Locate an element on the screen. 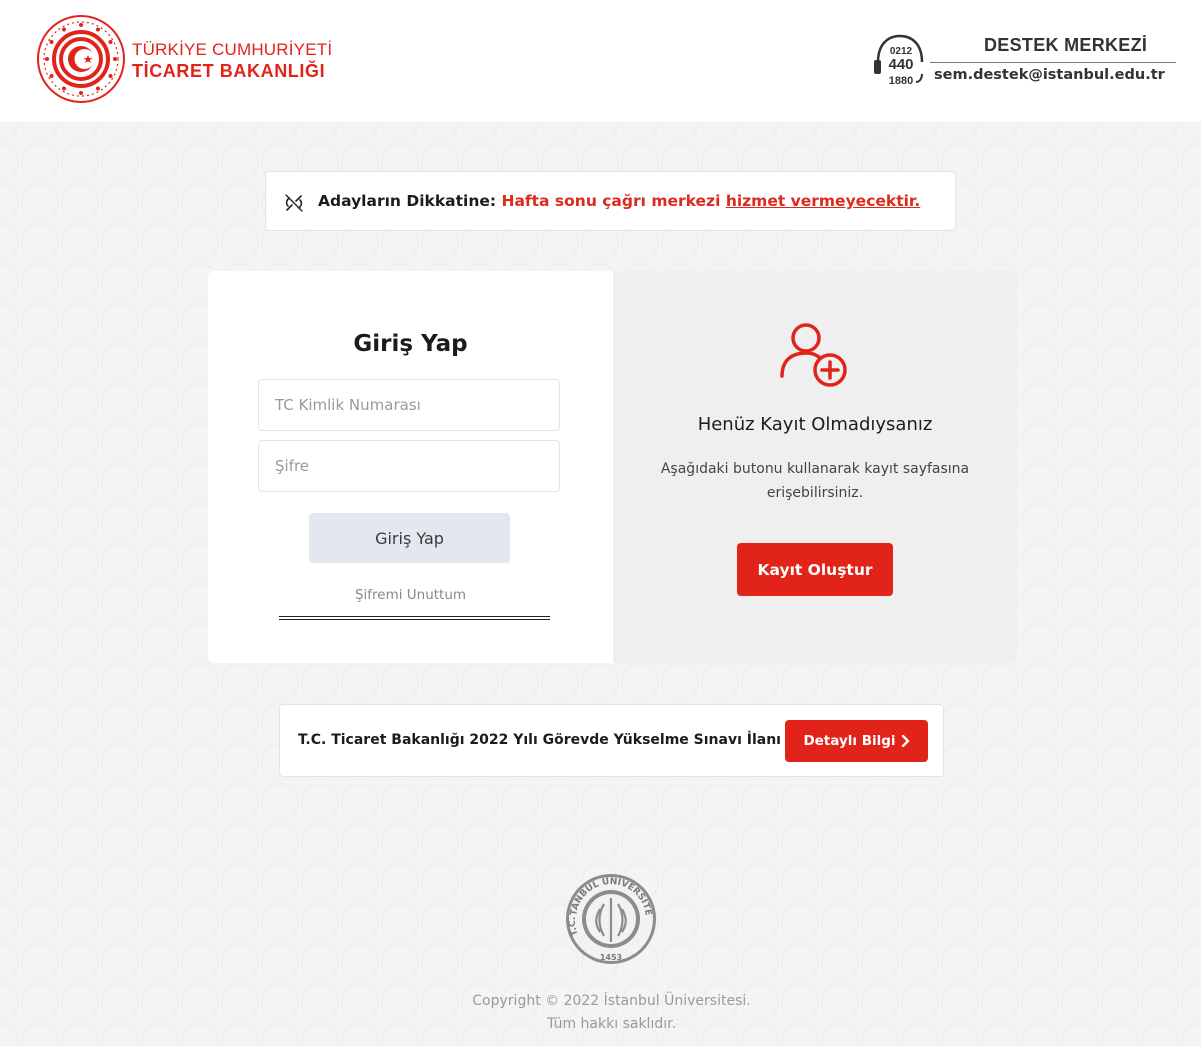  notice-link: hizmet vermeyecektir. is located at coordinates (823, 201).